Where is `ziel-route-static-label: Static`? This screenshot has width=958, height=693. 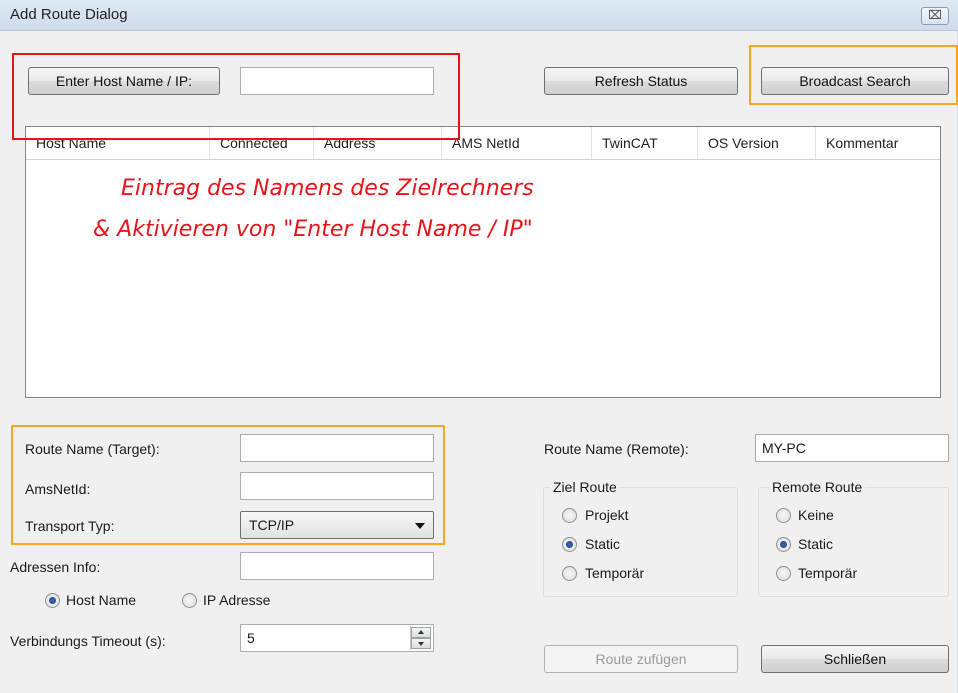 ziel-route-static-label: Static is located at coordinates (603, 544).